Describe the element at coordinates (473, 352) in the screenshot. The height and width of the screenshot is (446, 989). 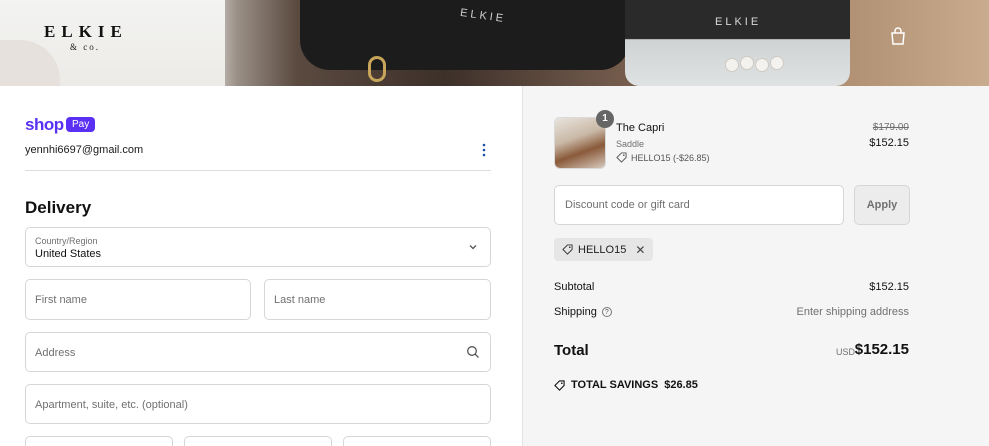
I see `search-icon` at that location.